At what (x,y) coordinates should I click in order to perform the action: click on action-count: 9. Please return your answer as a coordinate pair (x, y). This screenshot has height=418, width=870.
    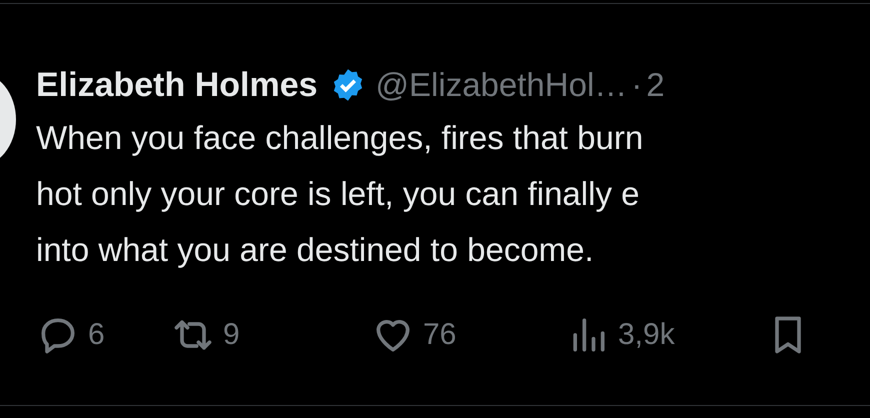
    Looking at the image, I should click on (231, 335).